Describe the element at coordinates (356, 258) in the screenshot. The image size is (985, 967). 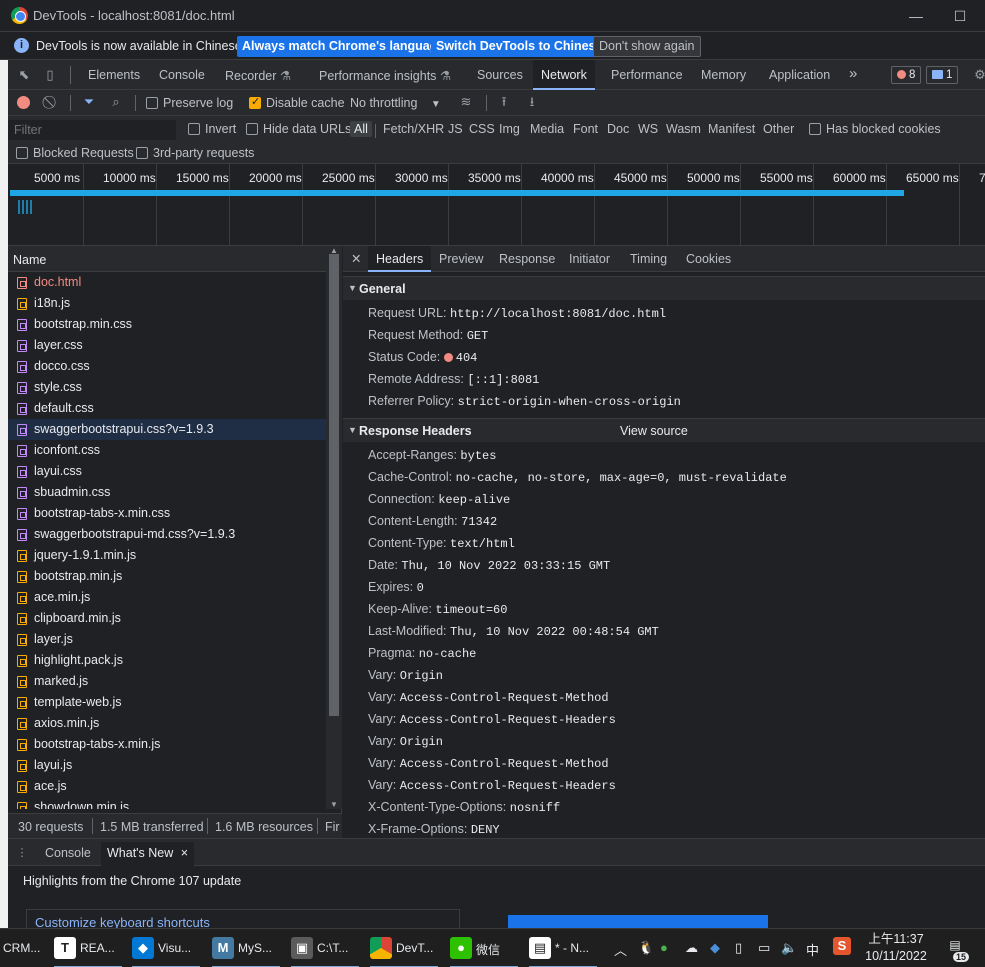
I see `close-detail-icon: ✕` at that location.